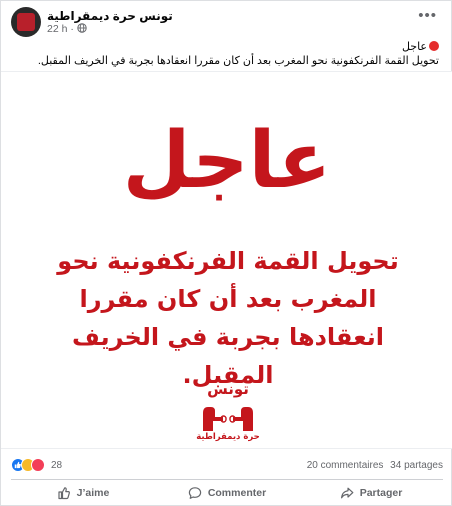 Image resolution: width=452 pixels, height=506 pixels. What do you see at coordinates (381, 493) in the screenshot?
I see `share-label: Partager` at bounding box center [381, 493].